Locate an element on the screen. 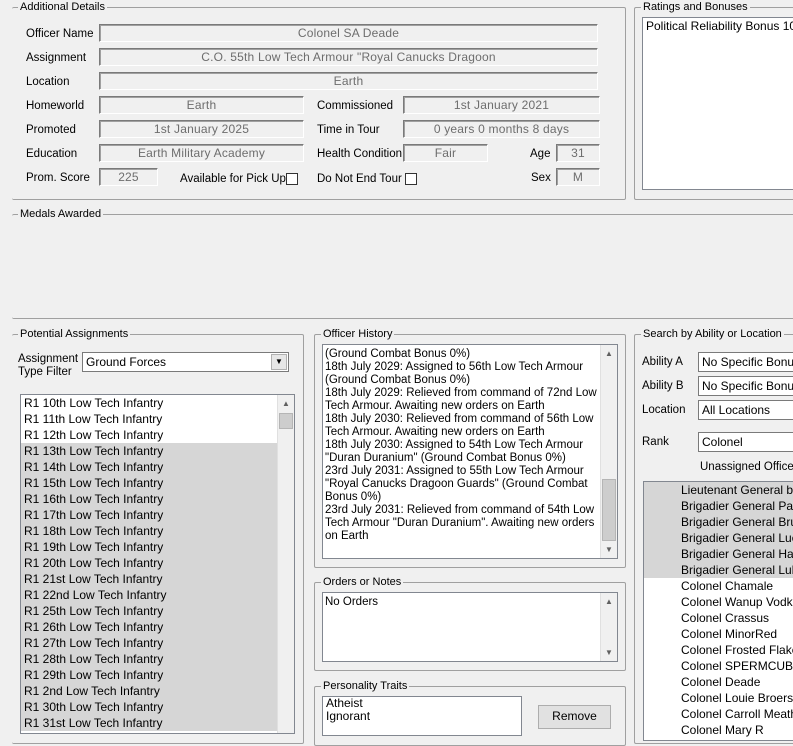  medals-group: Medals Awarded is located at coordinates (402, 263).